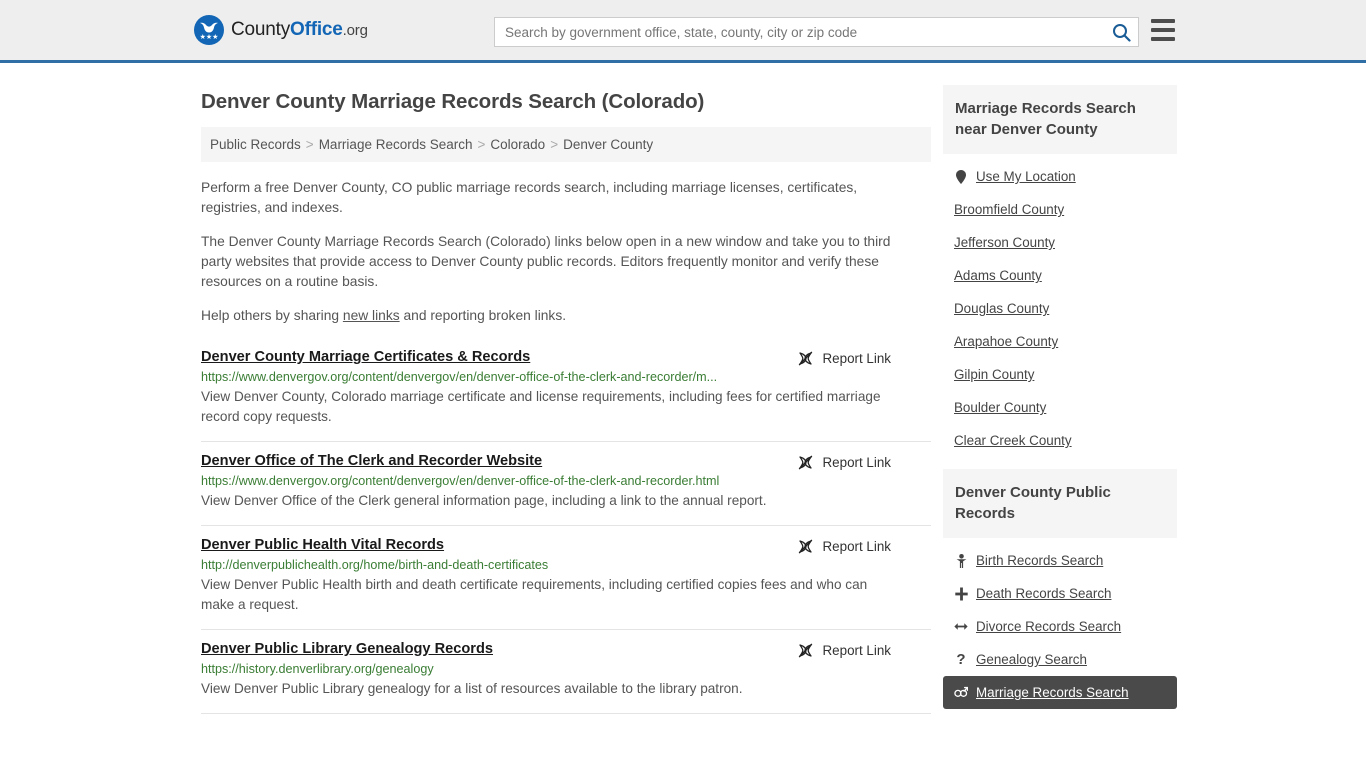 Image resolution: width=1366 pixels, height=768 pixels. I want to click on search-bar, so click(816, 32).